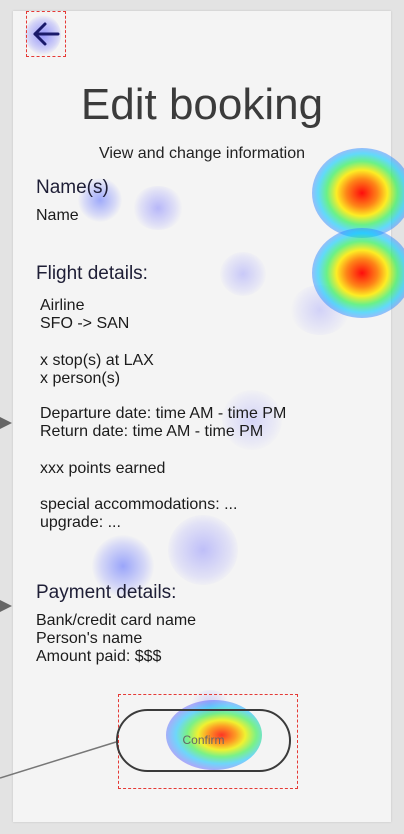 Image resolution: width=404 pixels, height=834 pixels. Describe the element at coordinates (99, 656) in the screenshot. I see `amount-text: Amount paid: $$$` at that location.